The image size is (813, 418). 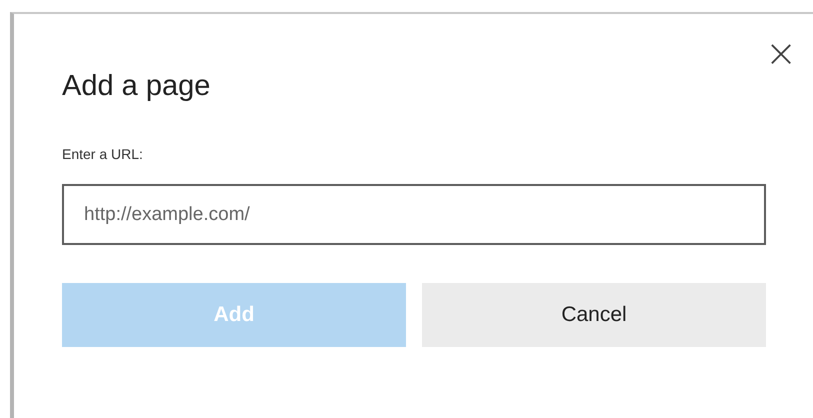 What do you see at coordinates (103, 154) in the screenshot?
I see `field-label: Enter a URL:` at bounding box center [103, 154].